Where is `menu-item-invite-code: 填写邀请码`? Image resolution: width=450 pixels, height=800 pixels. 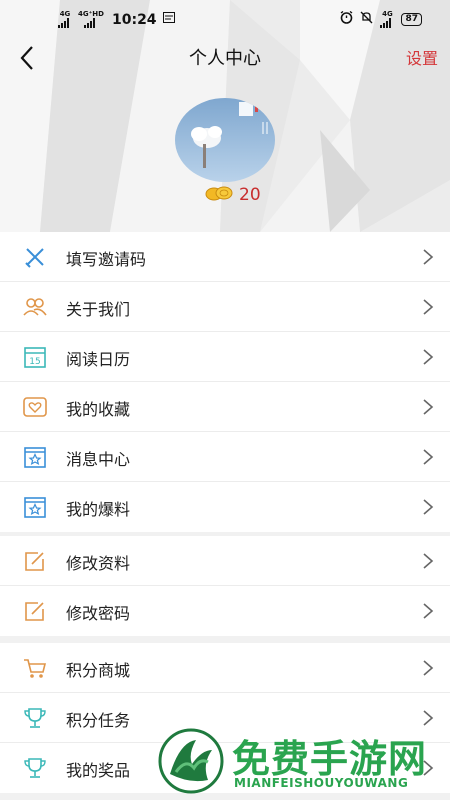
menu-item-invite-code: 填写邀请码 is located at coordinates (225, 257).